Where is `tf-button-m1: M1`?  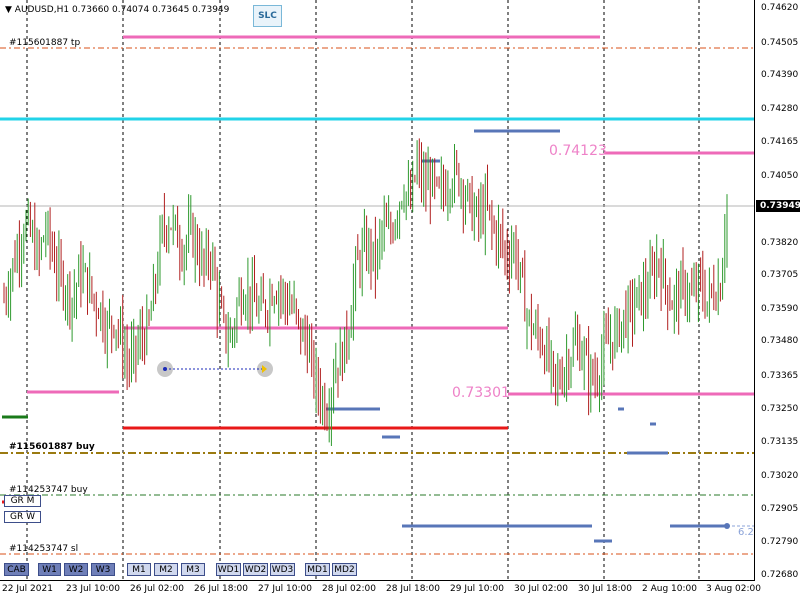 tf-button-m1: M1 is located at coordinates (139, 569).